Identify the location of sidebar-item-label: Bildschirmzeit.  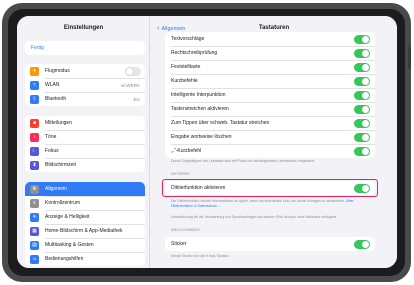
(60, 165).